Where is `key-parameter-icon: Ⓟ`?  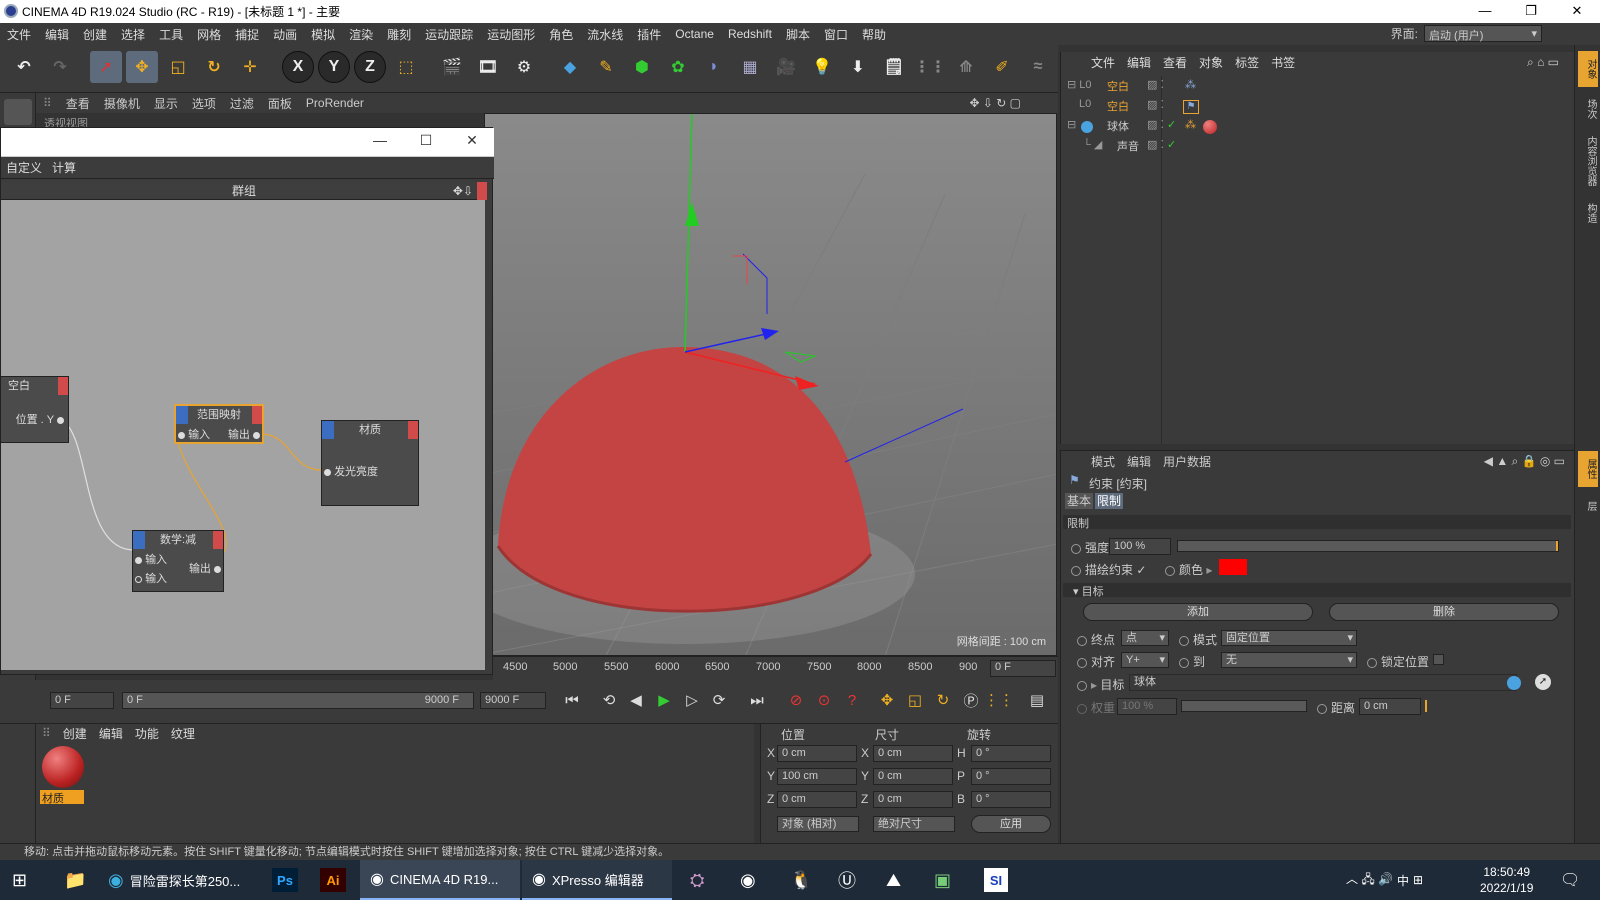 key-parameter-icon: Ⓟ is located at coordinates (971, 700).